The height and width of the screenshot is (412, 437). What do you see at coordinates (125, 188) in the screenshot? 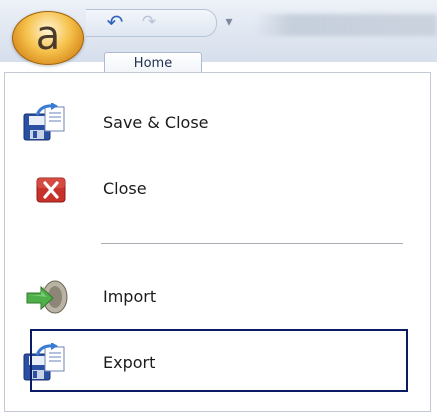
I see `menu-item-label: Close` at bounding box center [125, 188].